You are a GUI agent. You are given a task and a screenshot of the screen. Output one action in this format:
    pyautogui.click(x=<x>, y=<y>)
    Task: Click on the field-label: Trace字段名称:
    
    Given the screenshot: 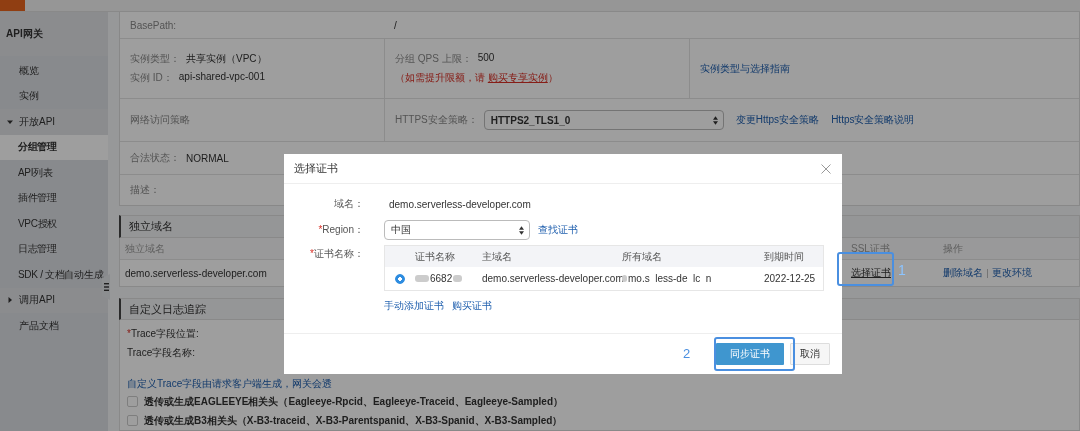 What is the action you would take?
    pyautogui.click(x=161, y=352)
    